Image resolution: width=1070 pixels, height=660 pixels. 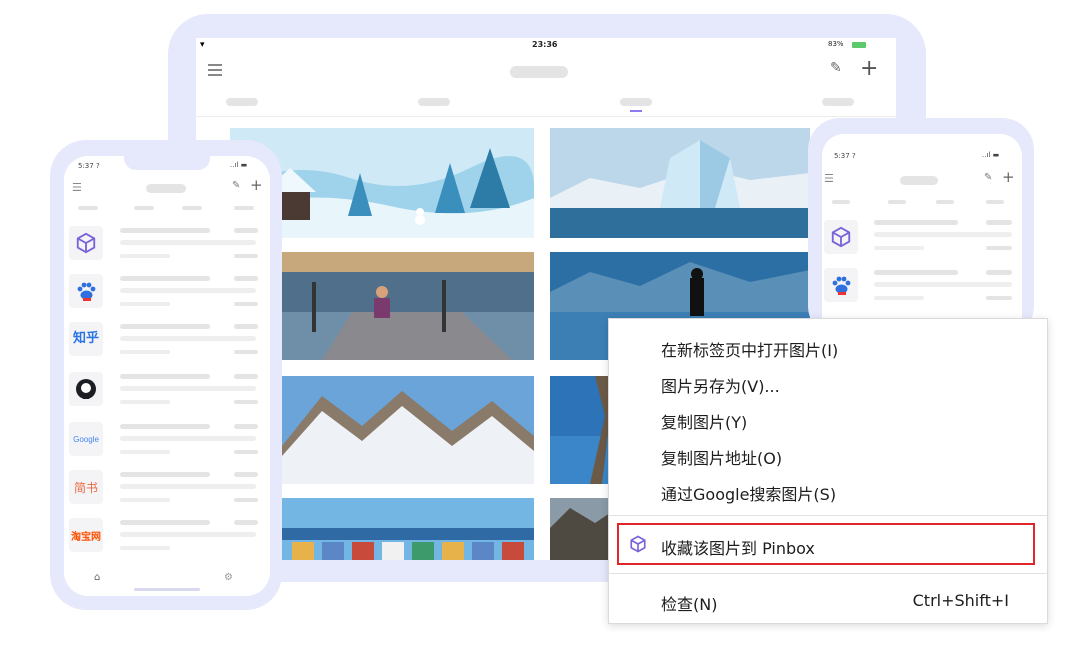 What do you see at coordinates (86, 389) in the screenshot?
I see `github-icon` at bounding box center [86, 389].